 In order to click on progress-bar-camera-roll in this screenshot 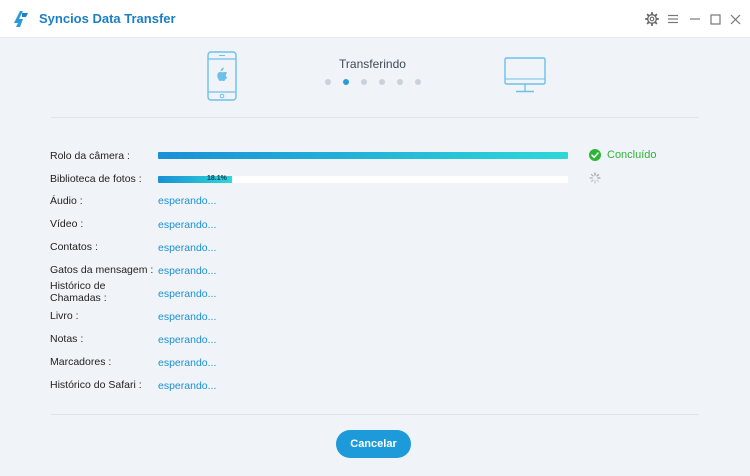, I will do `click(363, 155)`.